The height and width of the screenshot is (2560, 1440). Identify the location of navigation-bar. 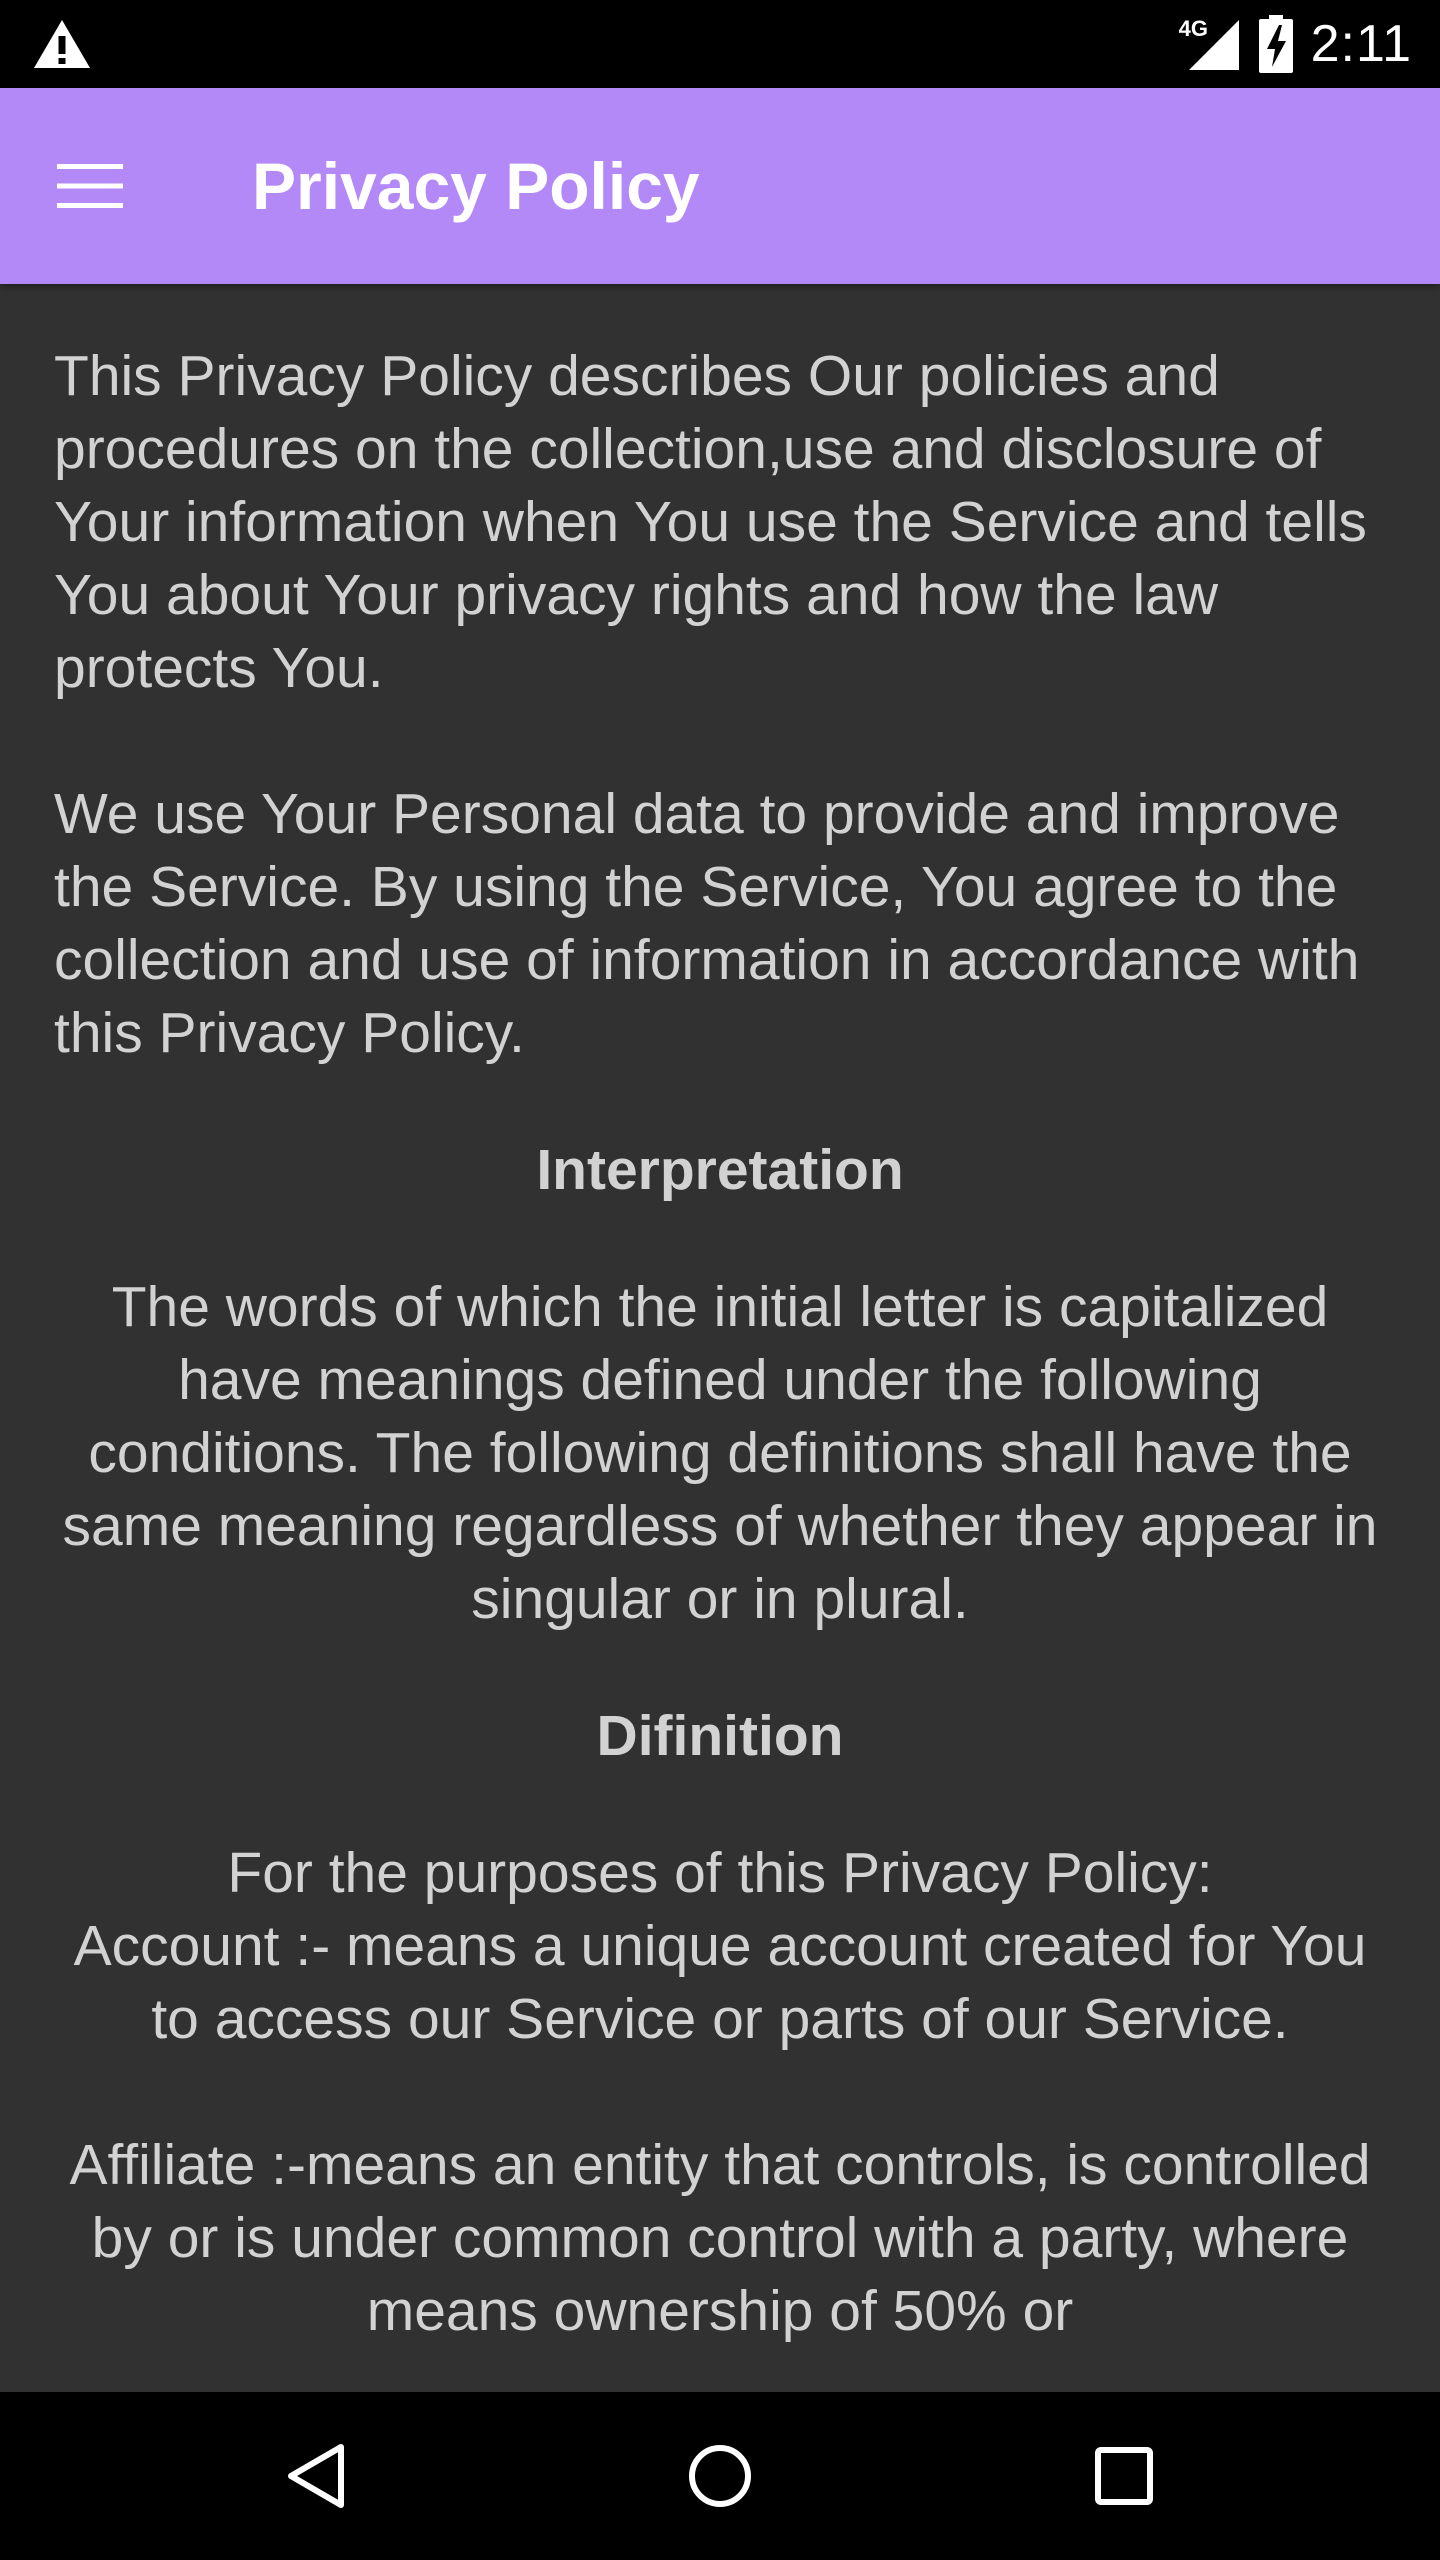
(720, 2476).